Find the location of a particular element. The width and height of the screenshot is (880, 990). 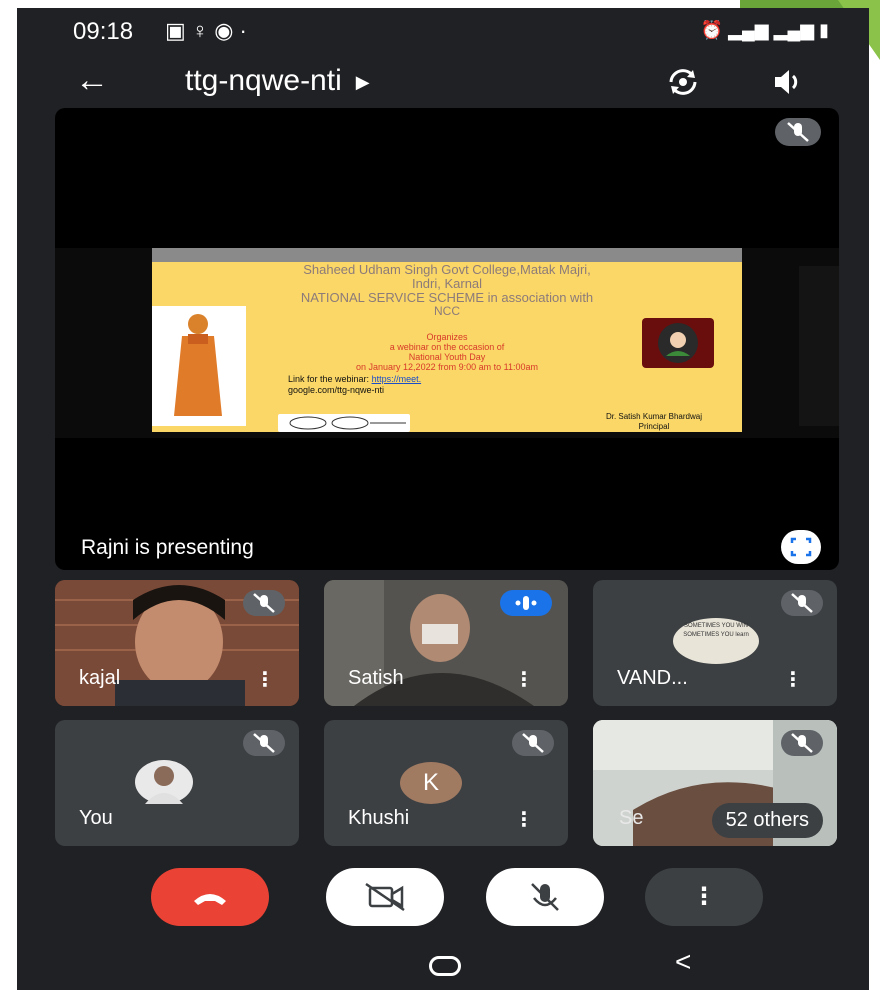

fullscreen-button is located at coordinates (801, 547).